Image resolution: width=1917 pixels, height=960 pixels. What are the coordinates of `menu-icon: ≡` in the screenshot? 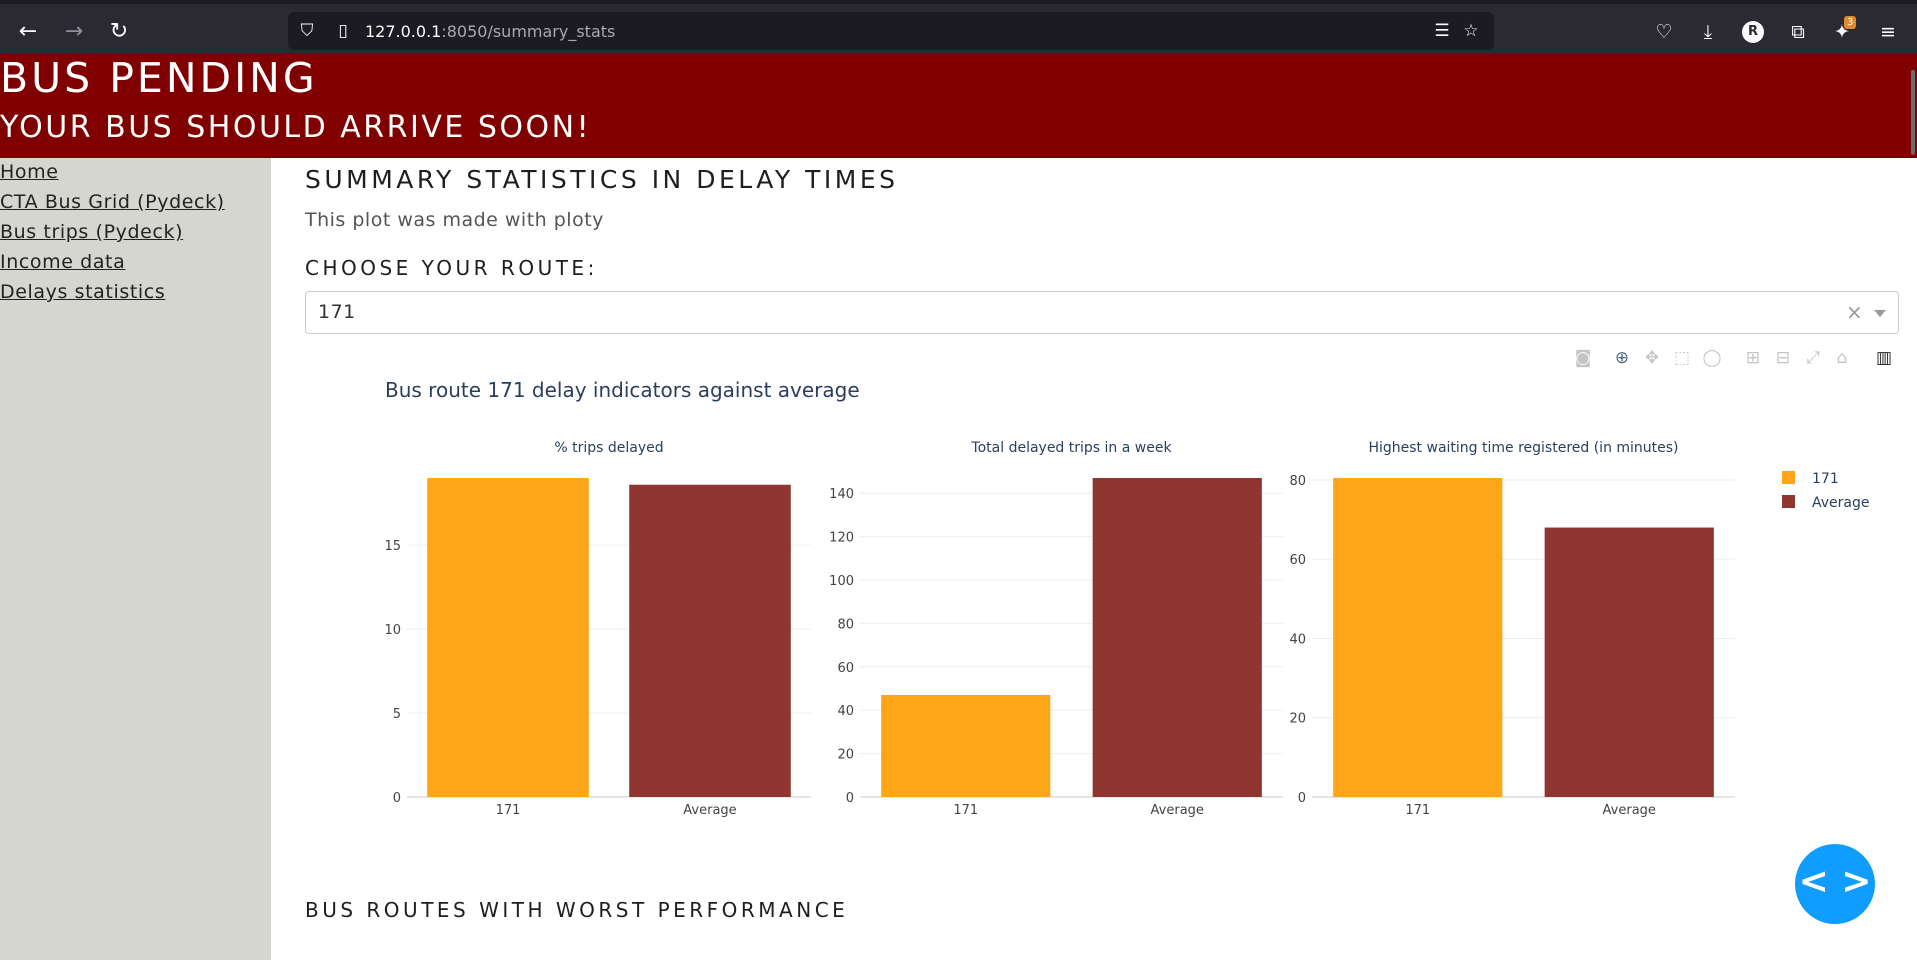 It's located at (1888, 32).